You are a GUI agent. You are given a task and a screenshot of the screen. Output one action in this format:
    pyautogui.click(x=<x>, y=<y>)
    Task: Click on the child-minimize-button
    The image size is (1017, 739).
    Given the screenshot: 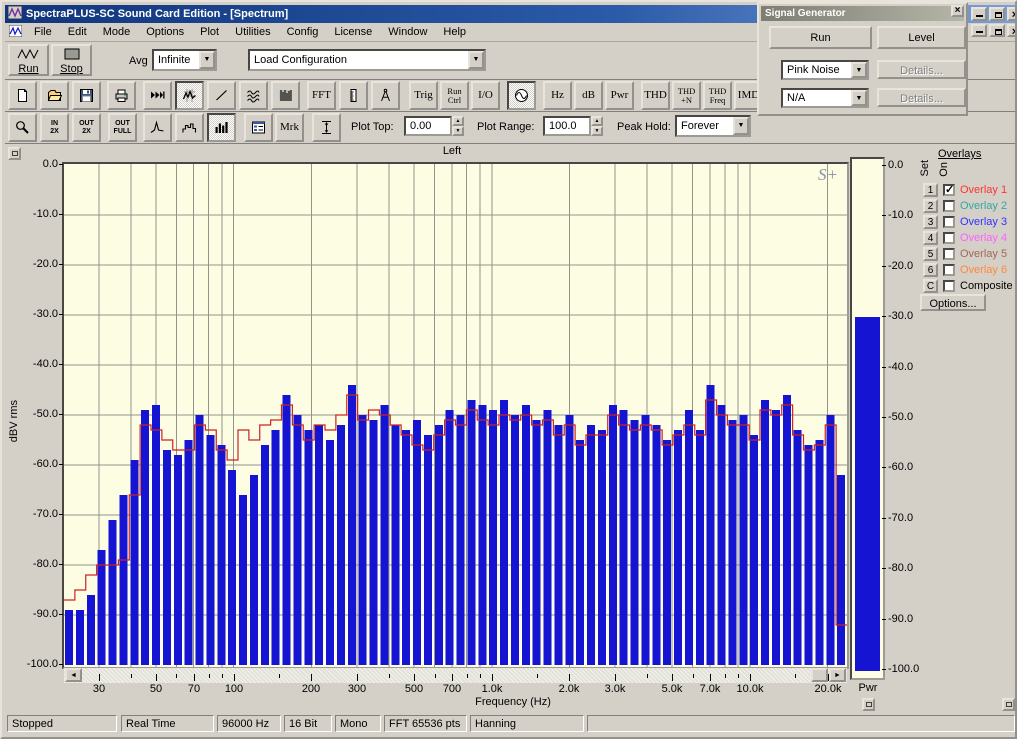 What is the action you would take?
    pyautogui.click(x=979, y=30)
    